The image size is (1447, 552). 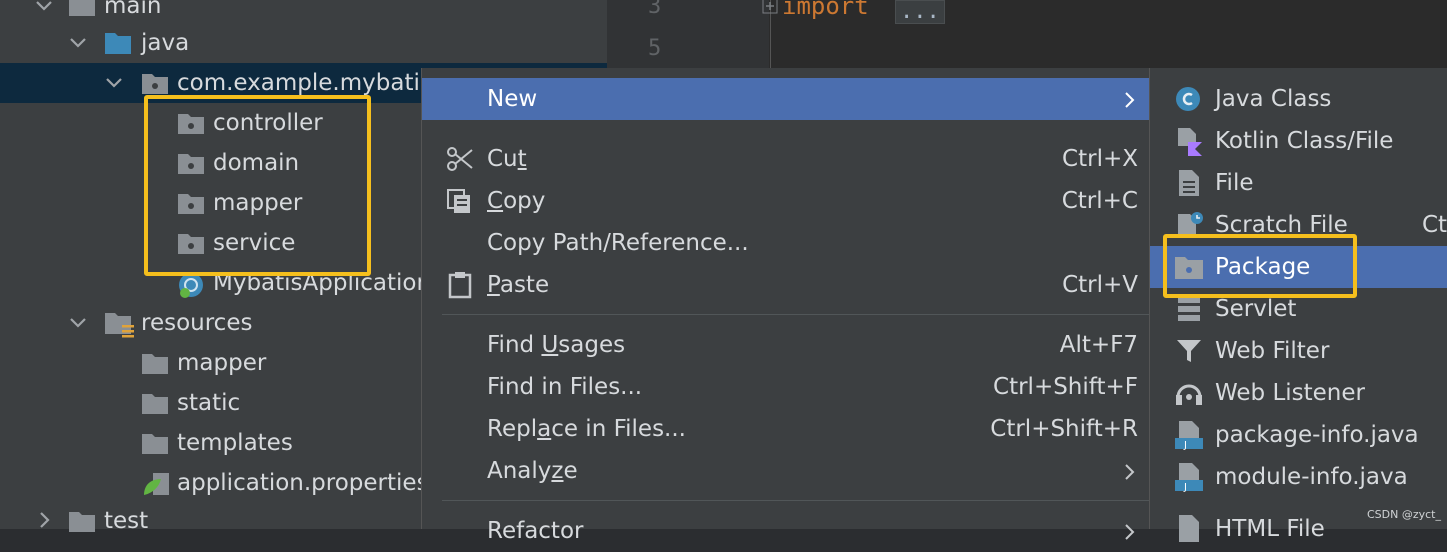 What do you see at coordinates (655, 48) in the screenshot?
I see `line-number: 5` at bounding box center [655, 48].